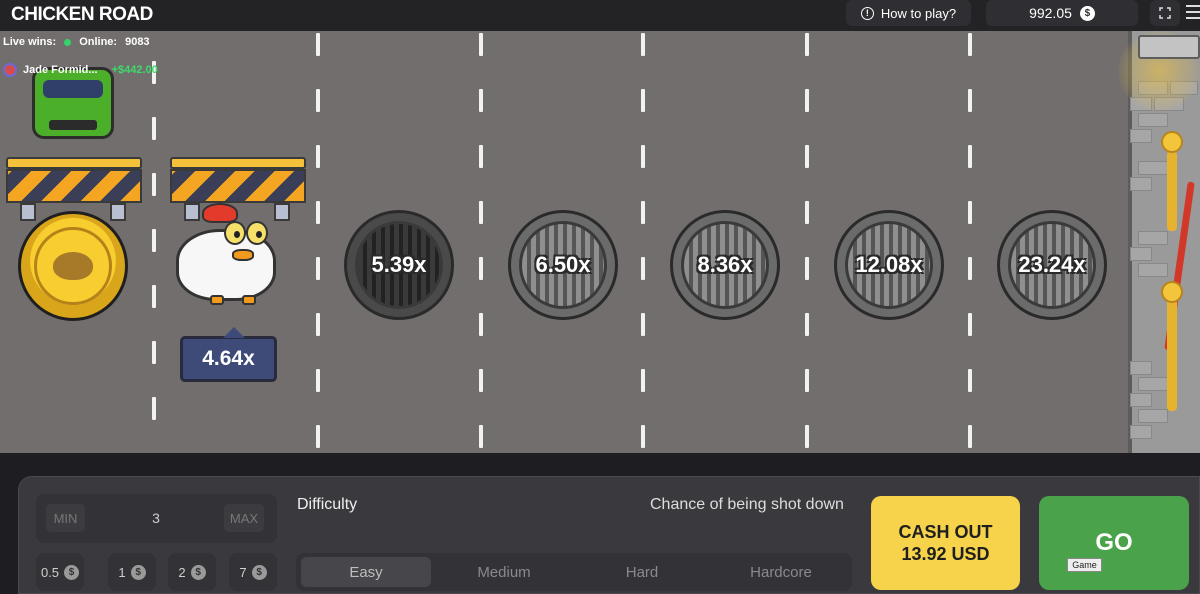  Describe the element at coordinates (73, 266) in the screenshot. I see `dead-chicken-coin-icon` at that location.